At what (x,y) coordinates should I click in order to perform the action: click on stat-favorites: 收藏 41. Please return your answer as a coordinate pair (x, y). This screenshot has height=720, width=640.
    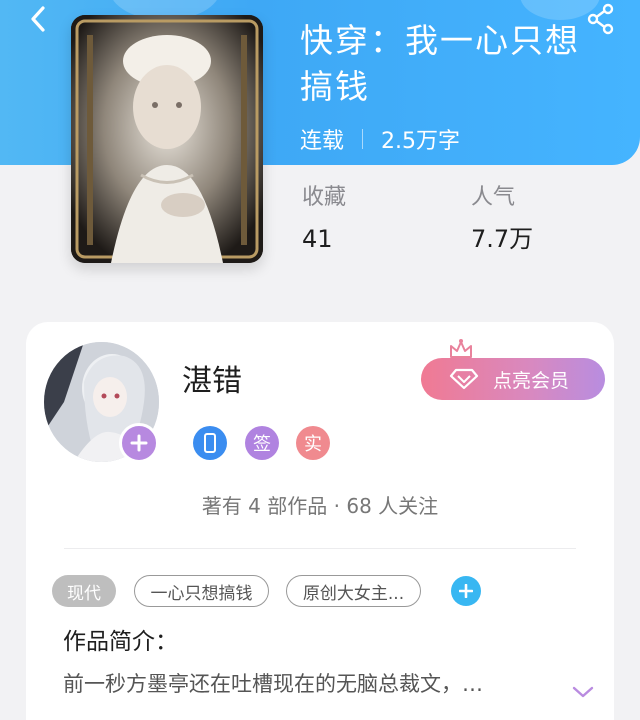
    Looking at the image, I should click on (324, 221).